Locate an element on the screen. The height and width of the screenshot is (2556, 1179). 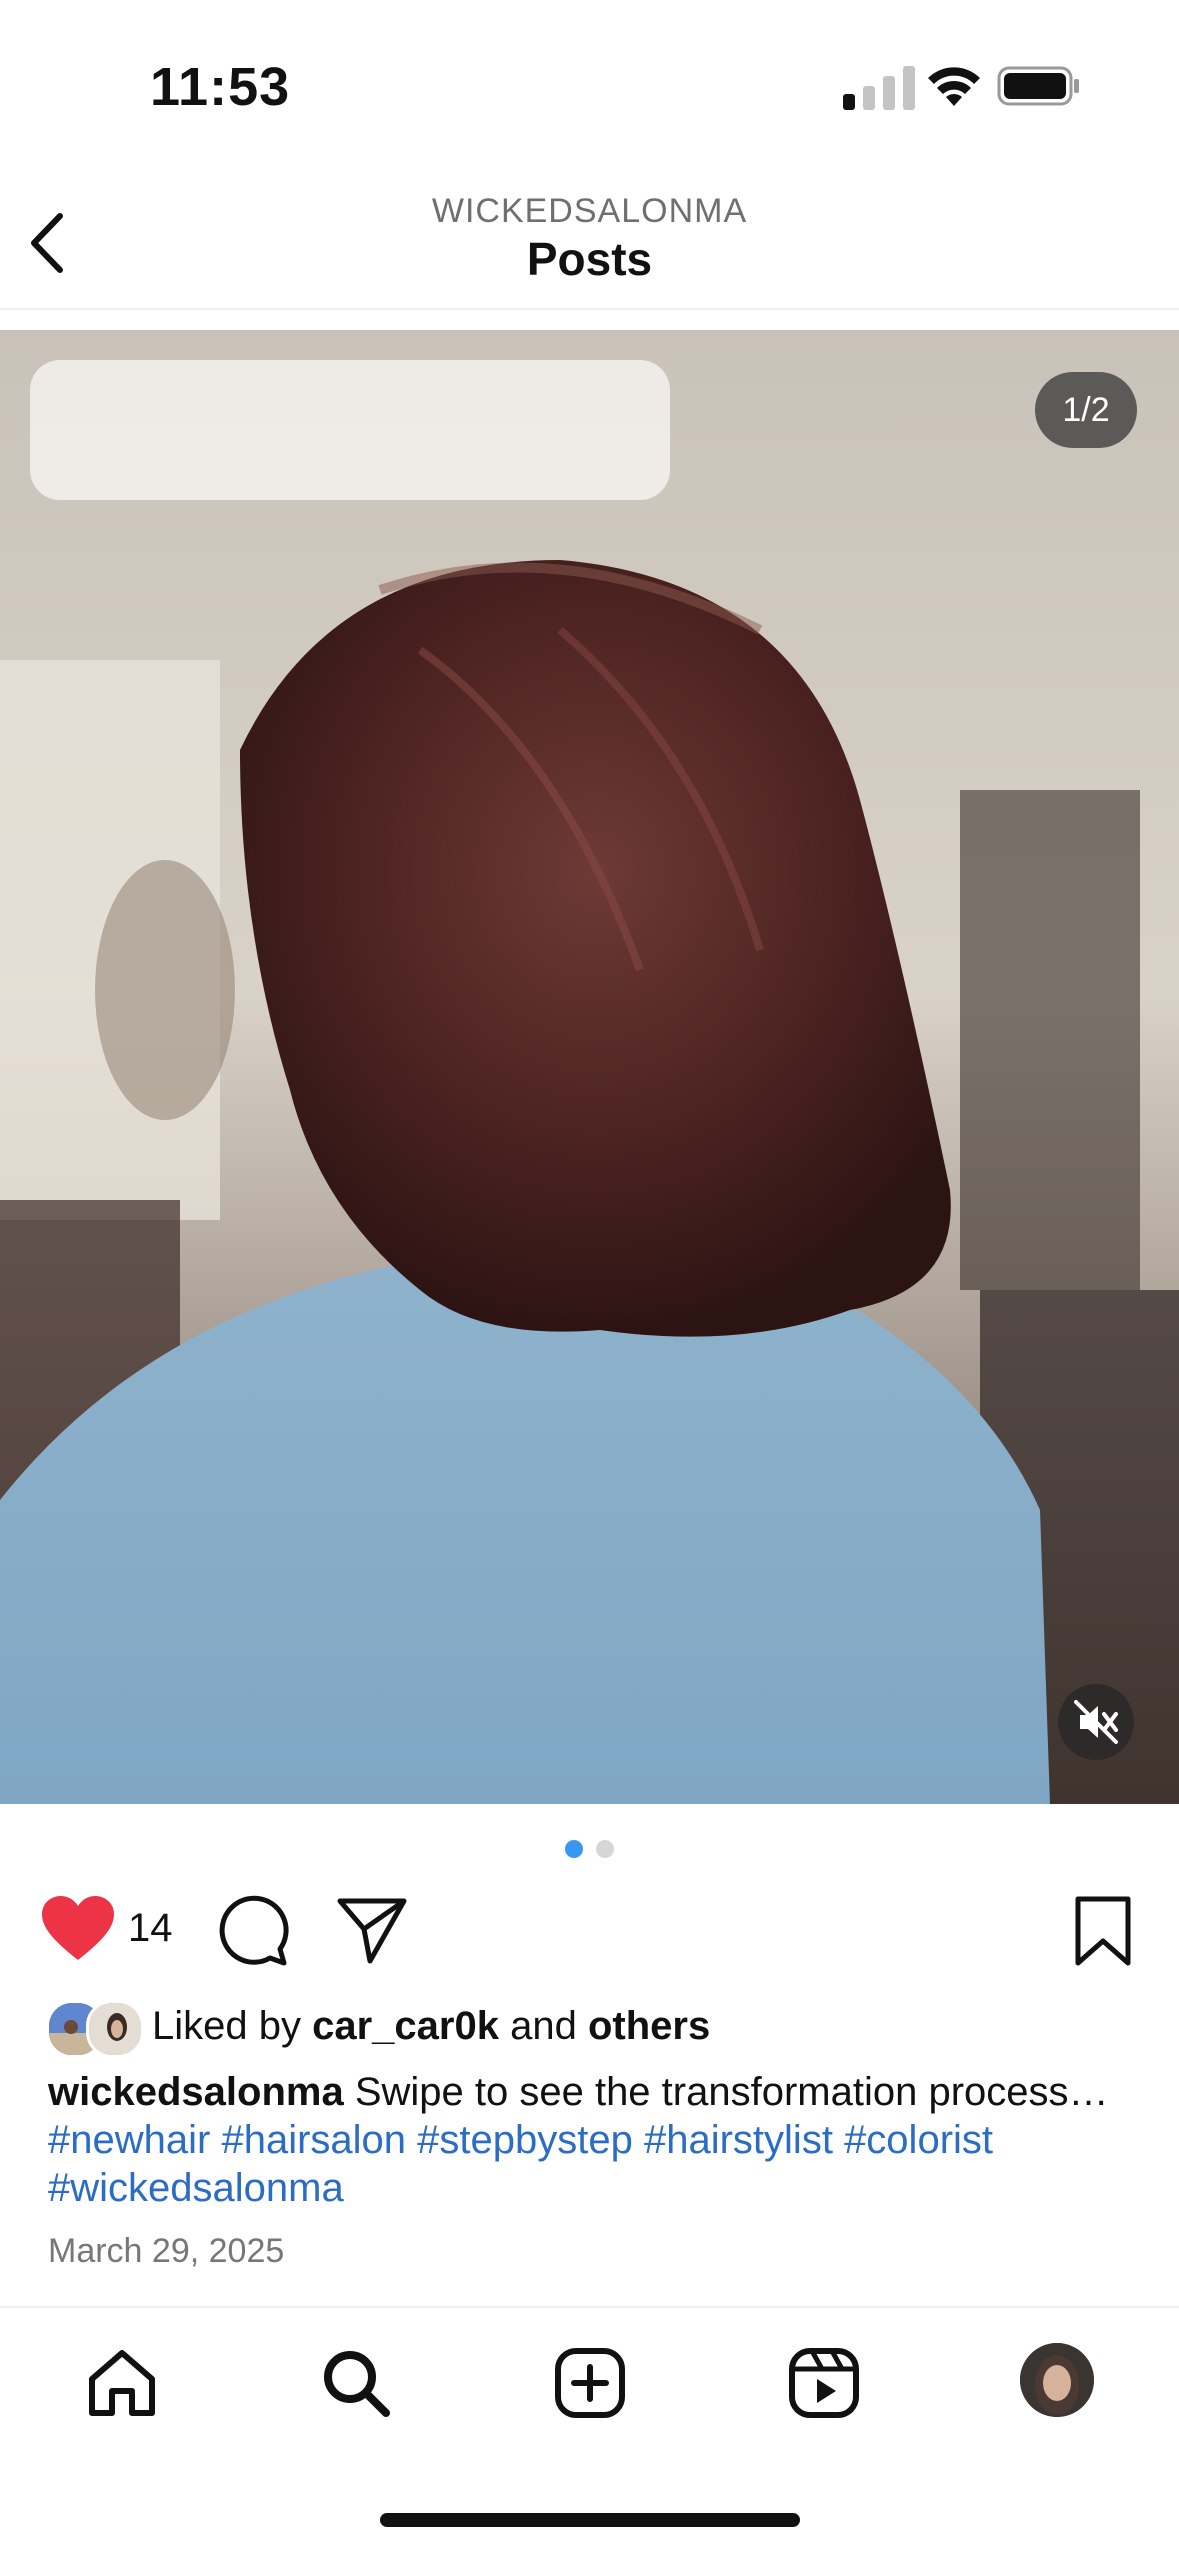
mute-speaker-icon is located at coordinates (1096, 1722).